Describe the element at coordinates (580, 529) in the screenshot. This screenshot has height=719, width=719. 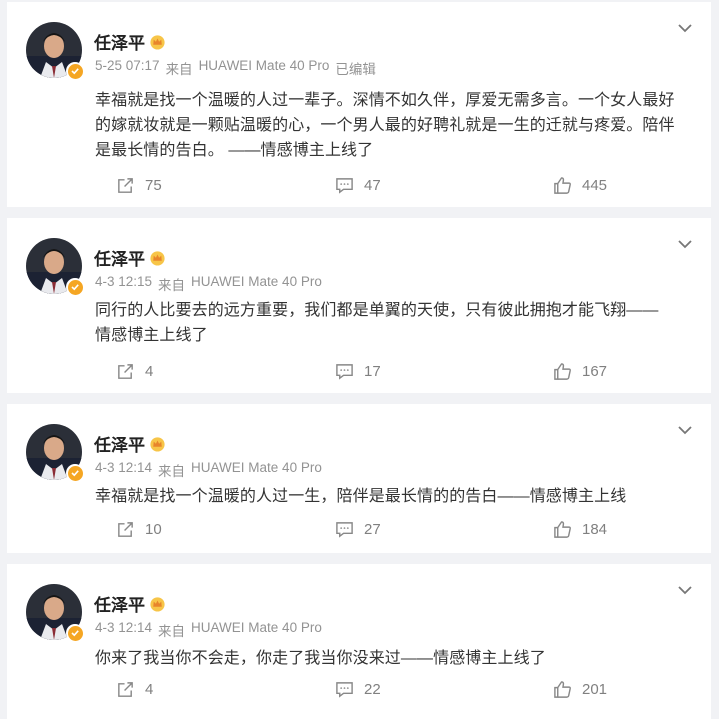
I see `like-button: 184` at that location.